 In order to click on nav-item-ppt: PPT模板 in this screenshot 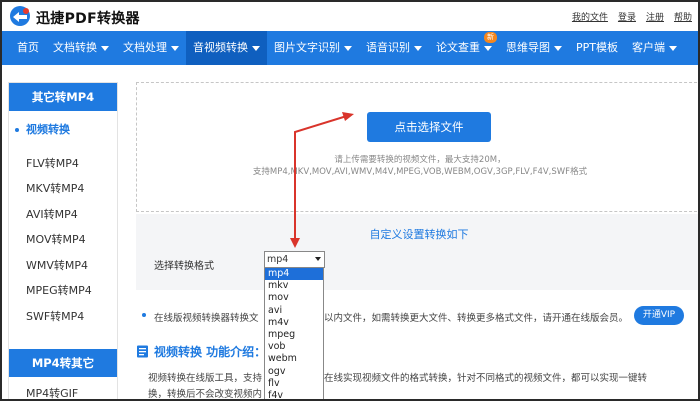, I will do `click(597, 48)`.